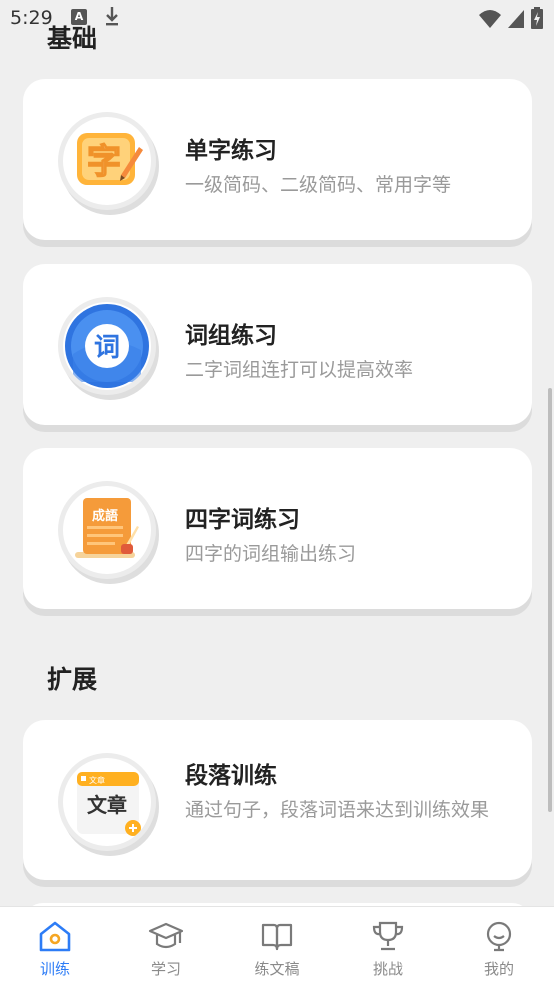  What do you see at coordinates (337, 810) in the screenshot?
I see `card-description: 通过句子，段落词语来达到训练效果` at bounding box center [337, 810].